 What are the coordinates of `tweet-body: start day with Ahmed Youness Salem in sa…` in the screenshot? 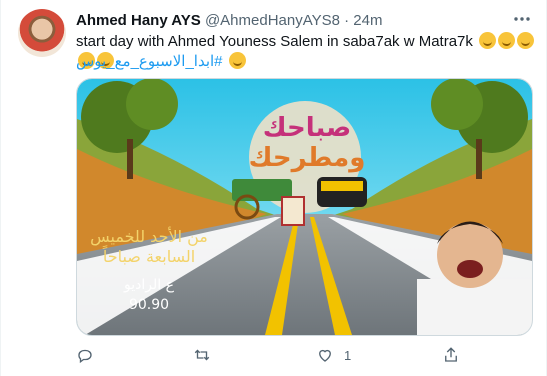 It's located at (274, 41).